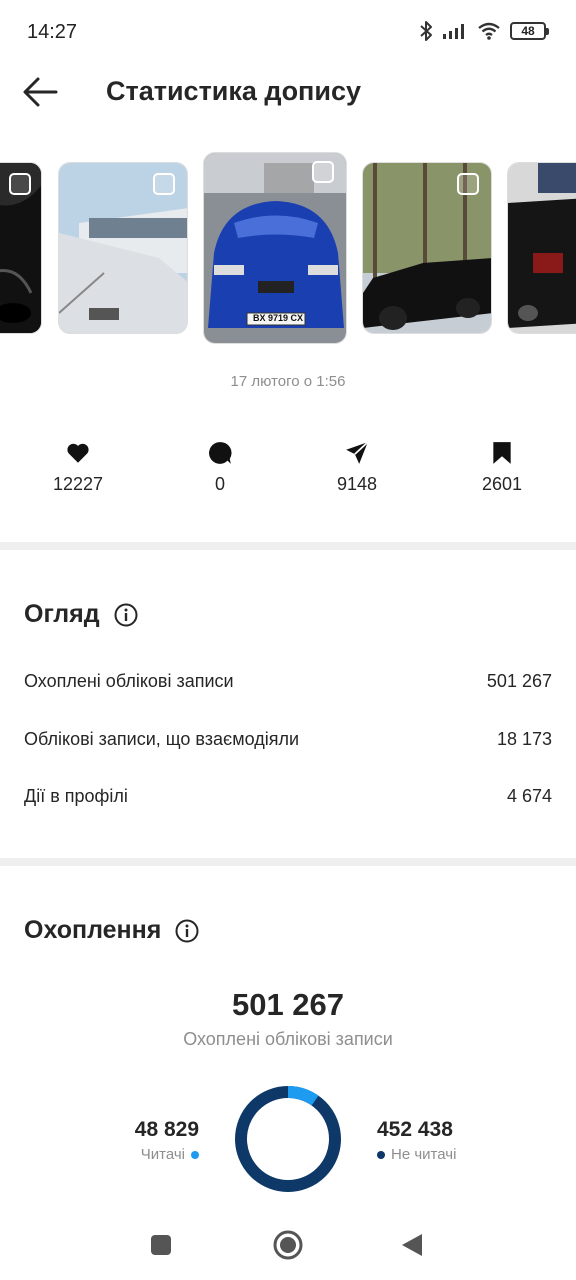  Describe the element at coordinates (62, 614) in the screenshot. I see `overview-title: Огляд` at that location.